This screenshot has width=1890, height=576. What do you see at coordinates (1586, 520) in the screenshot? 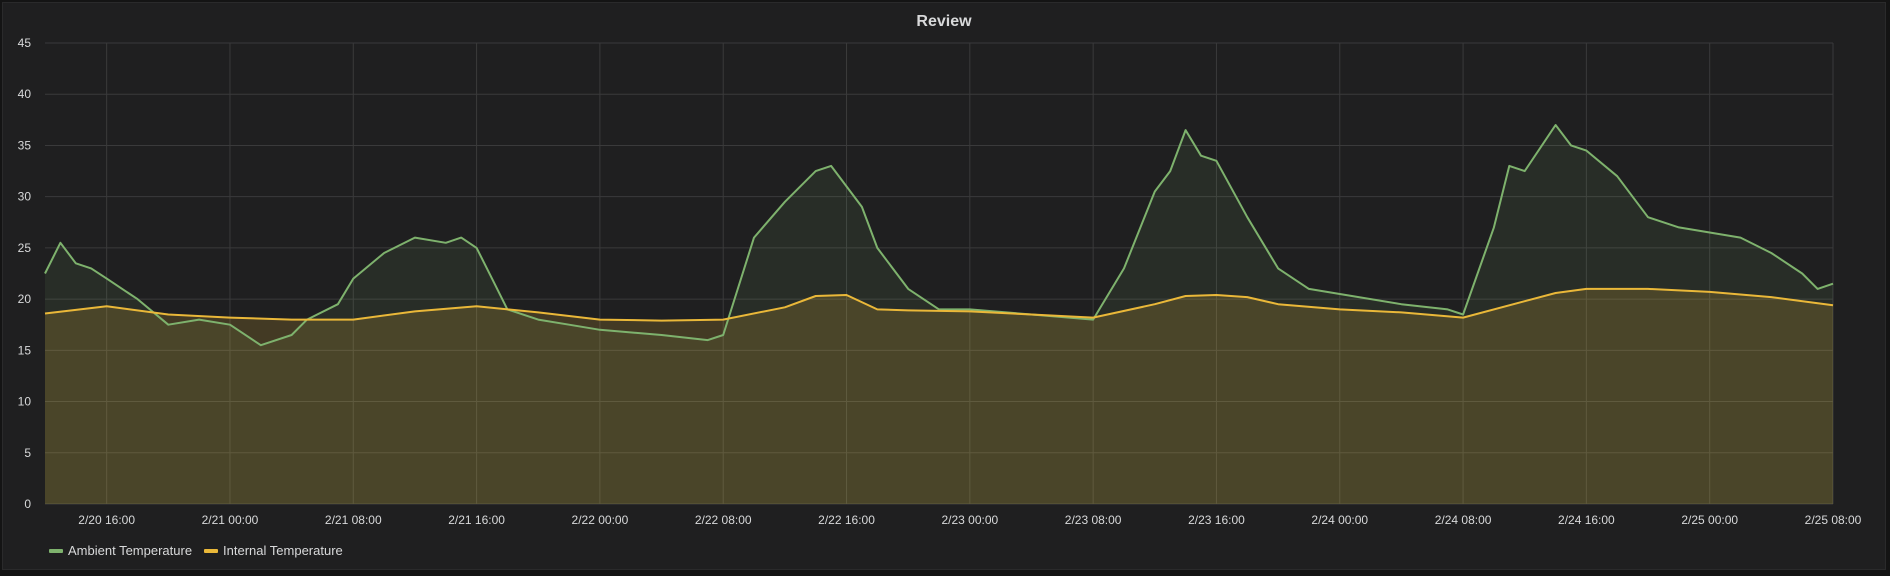
I see `x-tick-label: 2/24 16:00` at bounding box center [1586, 520].